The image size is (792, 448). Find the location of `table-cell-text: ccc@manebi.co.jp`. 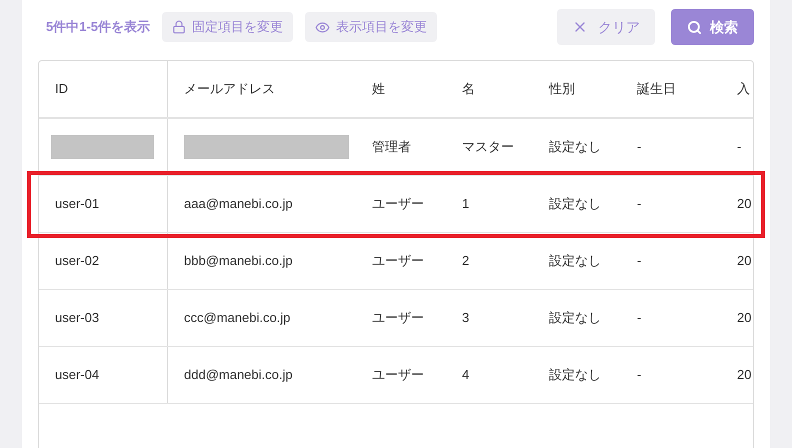

table-cell-text: ccc@manebi.co.jp is located at coordinates (237, 318).